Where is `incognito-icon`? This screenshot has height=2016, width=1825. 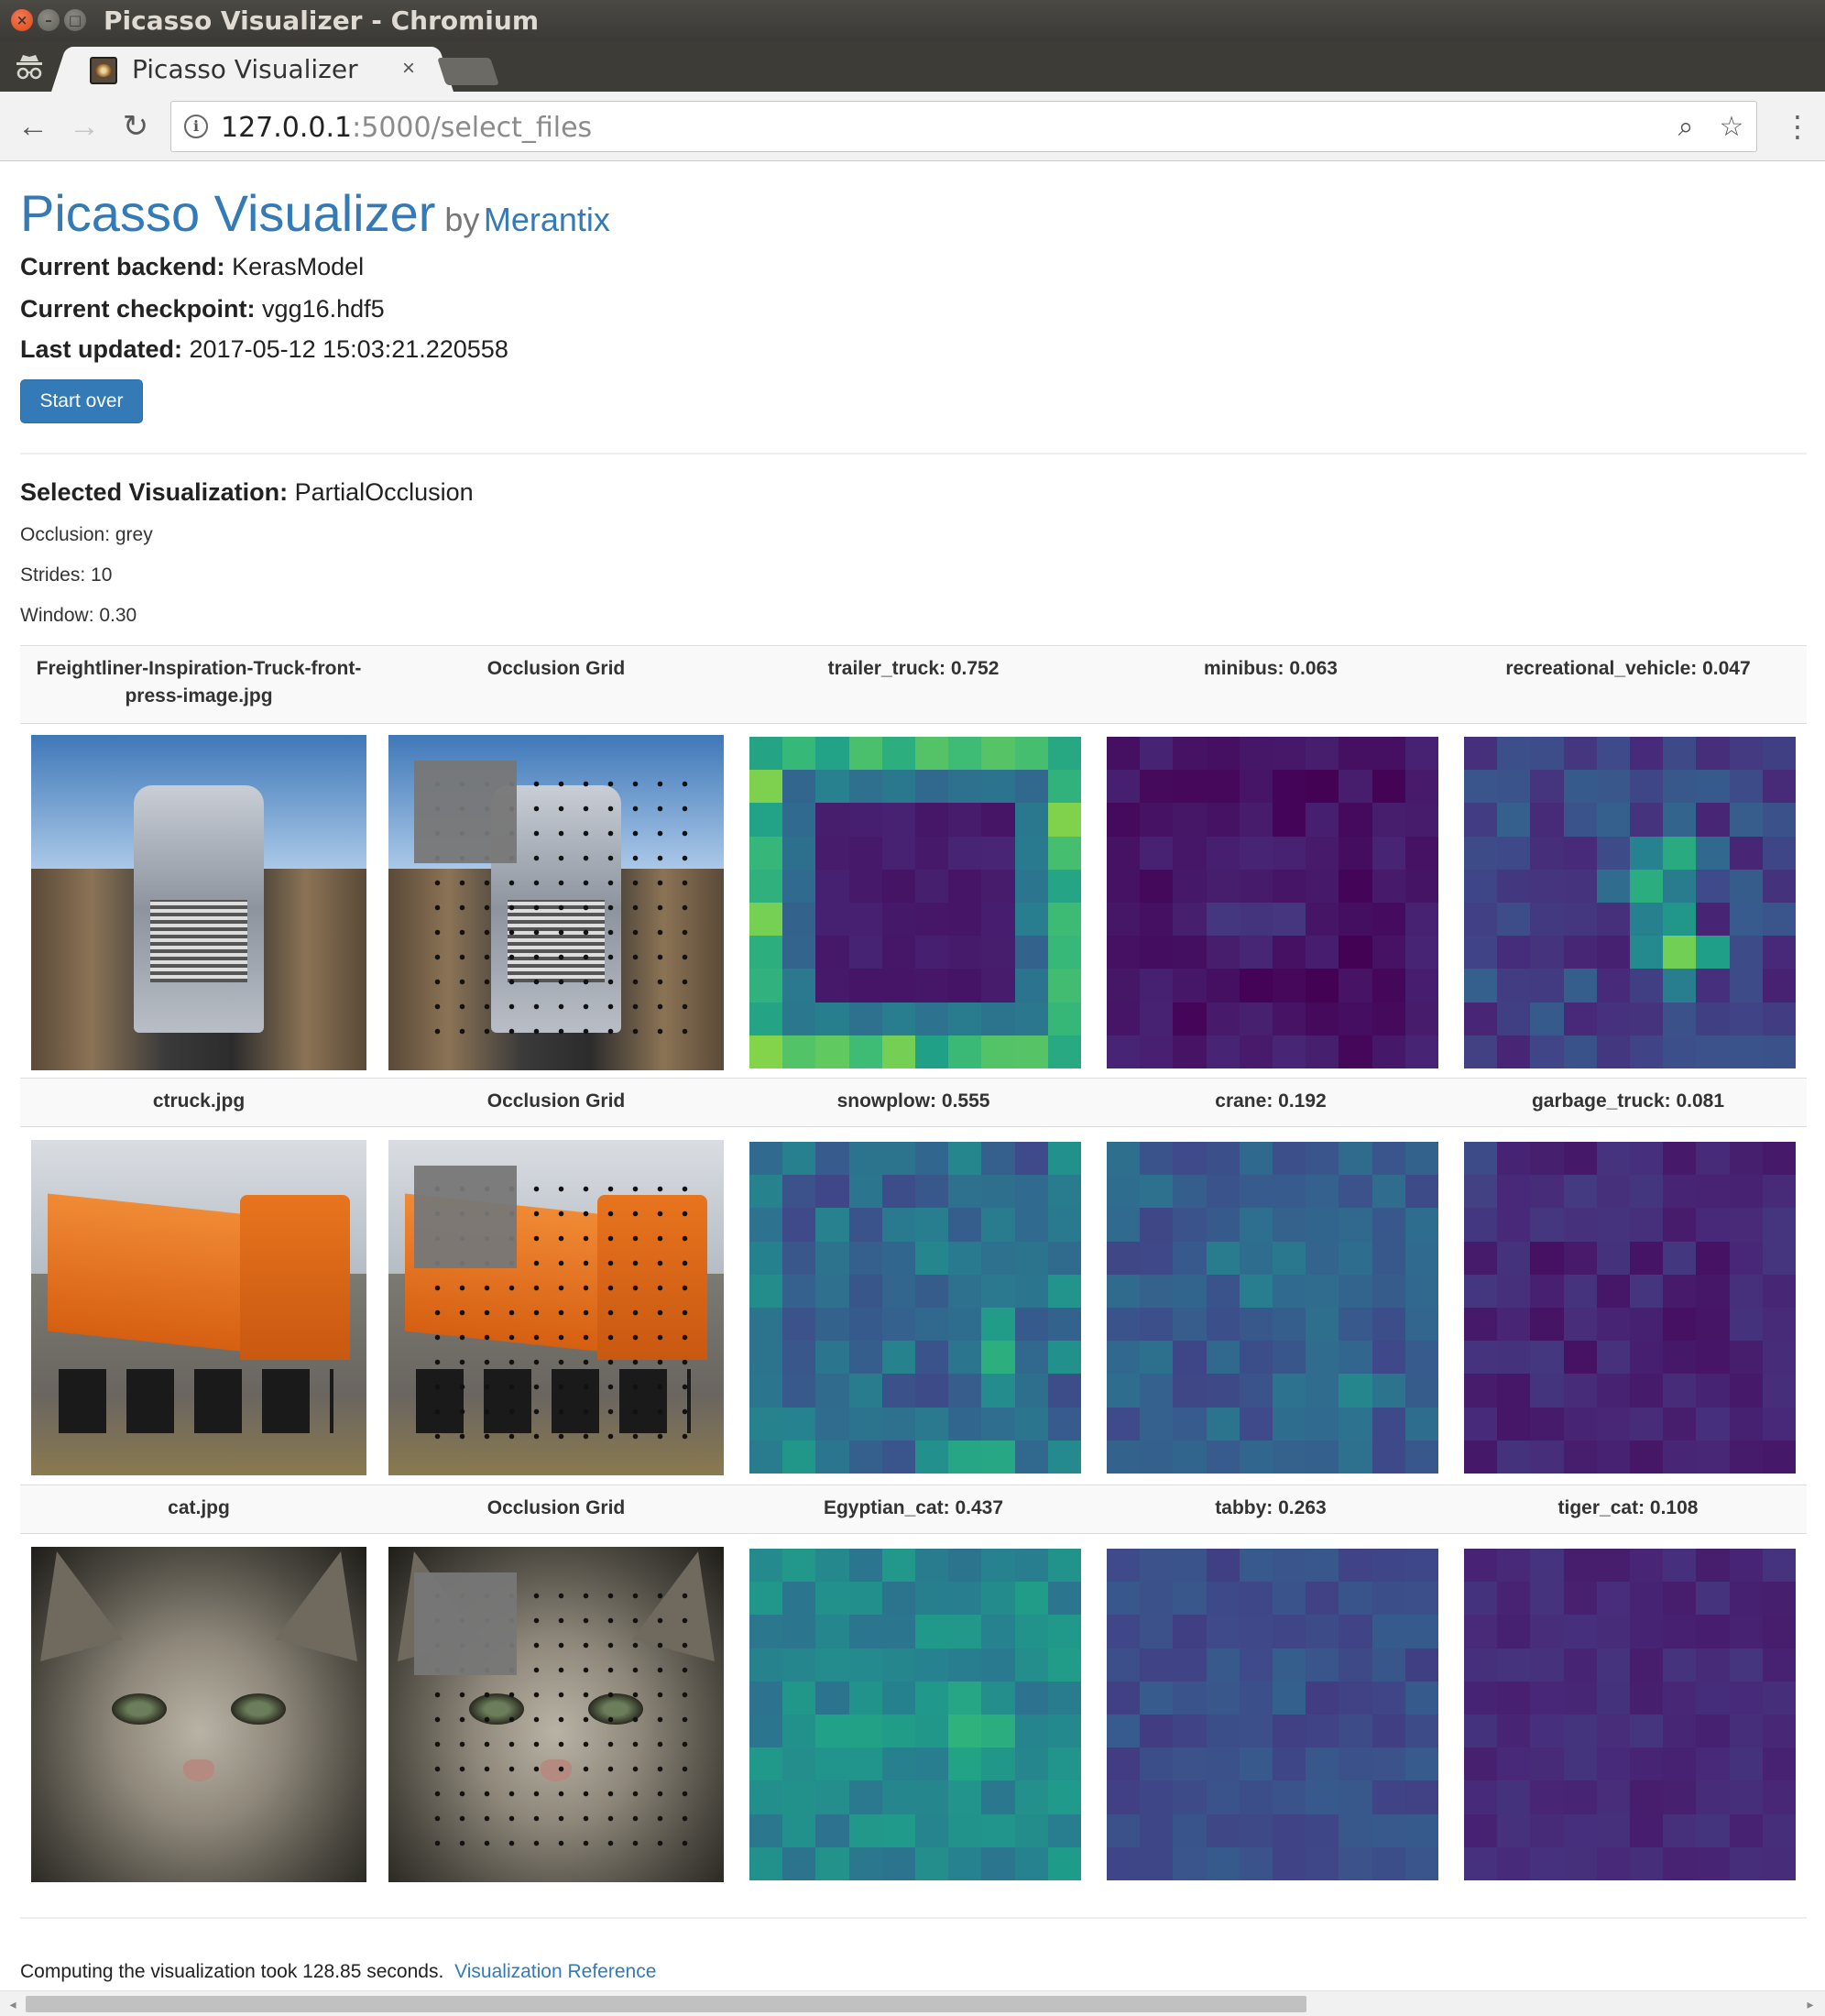
incognito-icon is located at coordinates (29, 66).